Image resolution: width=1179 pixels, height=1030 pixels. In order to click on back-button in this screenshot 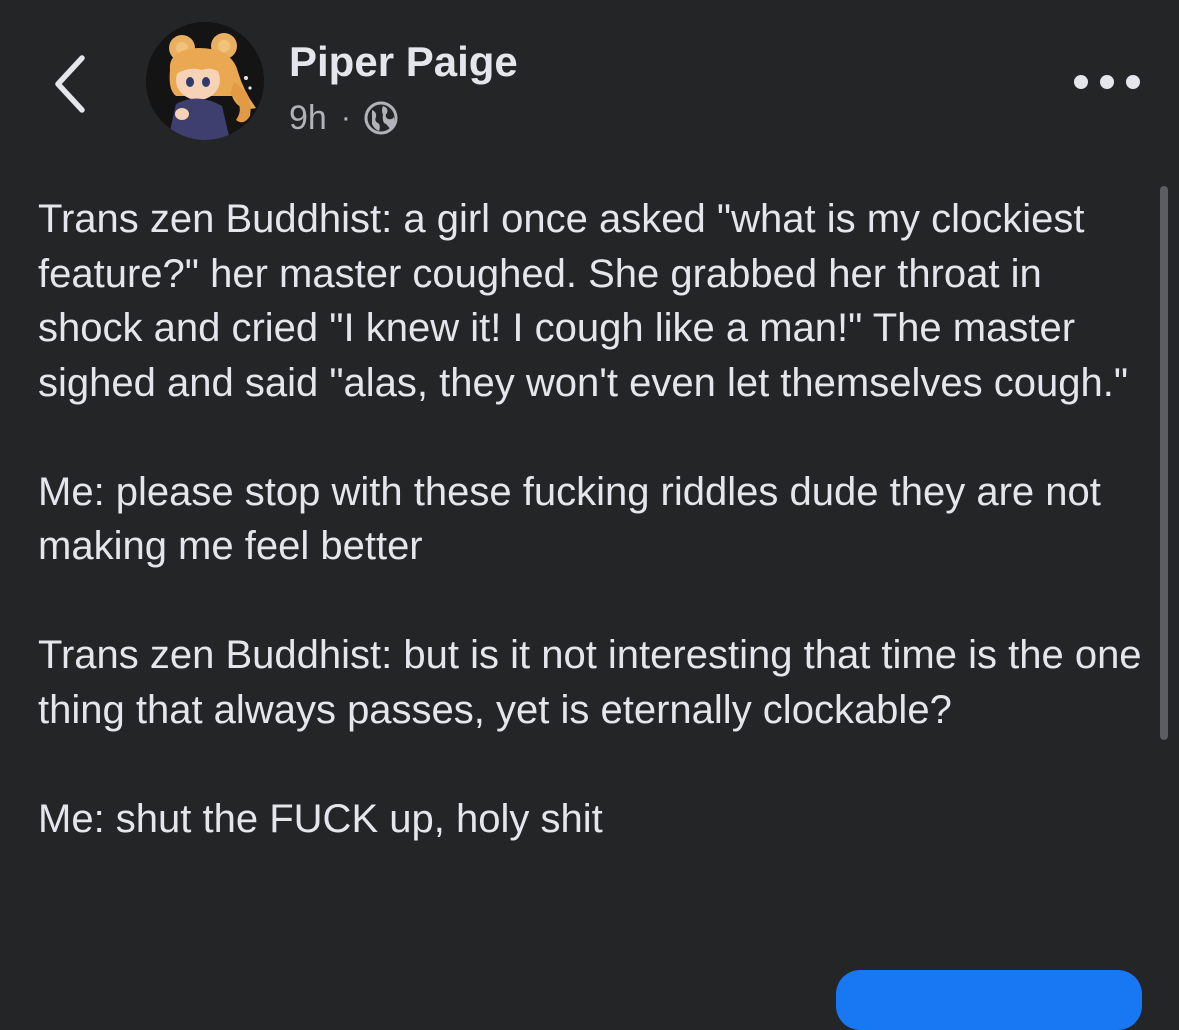, I will do `click(72, 81)`.